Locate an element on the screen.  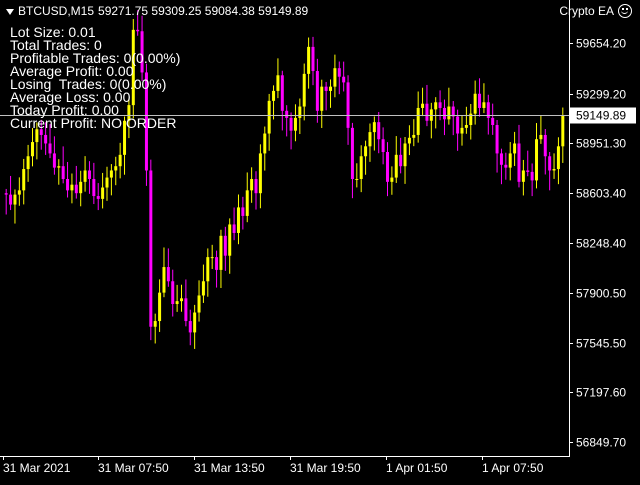
current-profit-label: Current Profit: NO ORDER is located at coordinates (93, 123).